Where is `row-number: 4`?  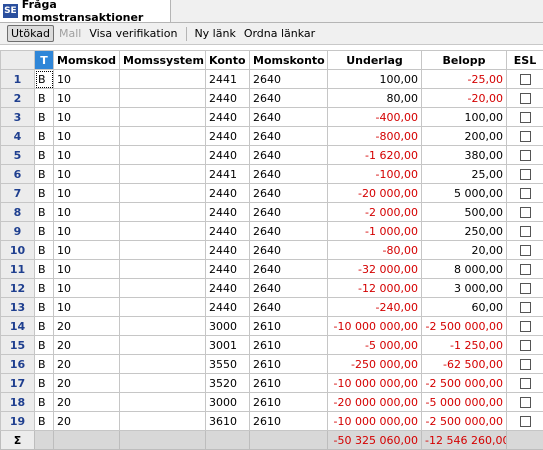
row-number: 4 is located at coordinates (18, 136).